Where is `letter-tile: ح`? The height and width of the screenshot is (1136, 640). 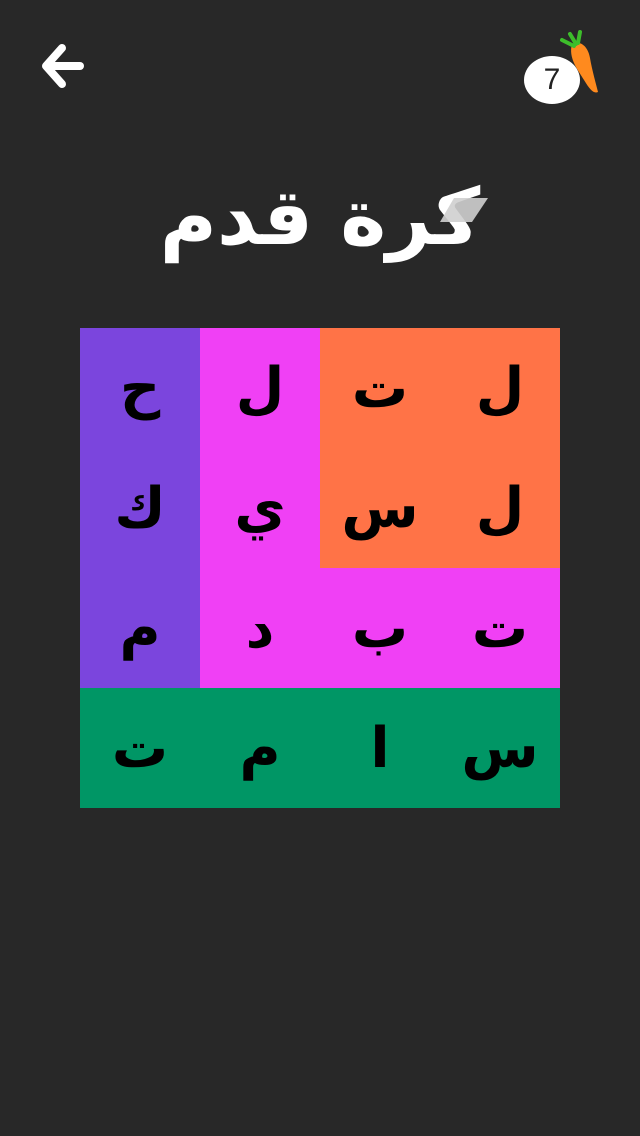
letter-tile: ح is located at coordinates (140, 388).